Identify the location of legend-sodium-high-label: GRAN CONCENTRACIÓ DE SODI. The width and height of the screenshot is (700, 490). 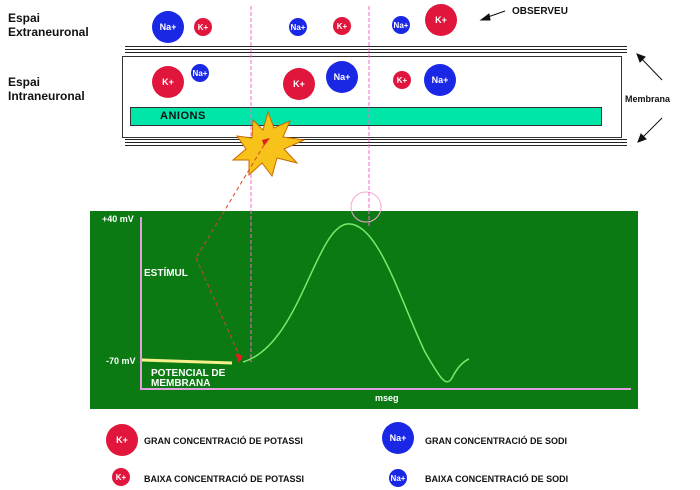
(496, 441).